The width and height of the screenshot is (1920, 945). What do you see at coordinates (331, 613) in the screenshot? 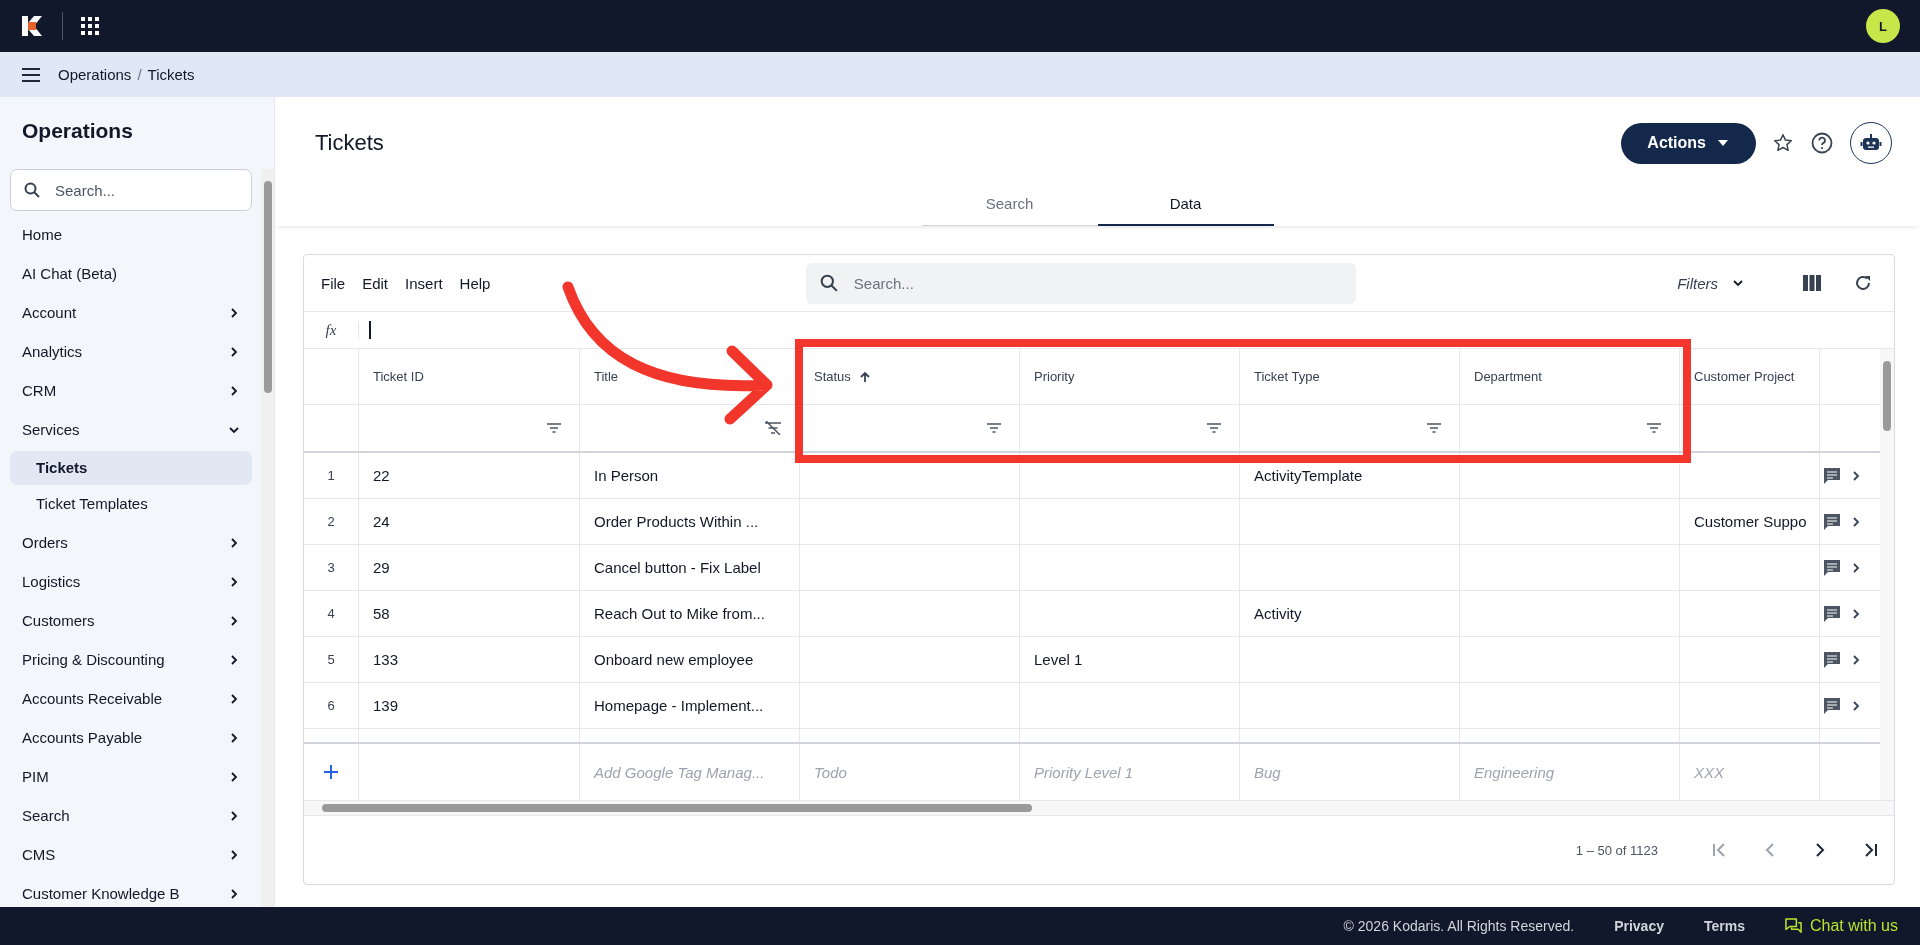
I see `row-number: 4` at bounding box center [331, 613].